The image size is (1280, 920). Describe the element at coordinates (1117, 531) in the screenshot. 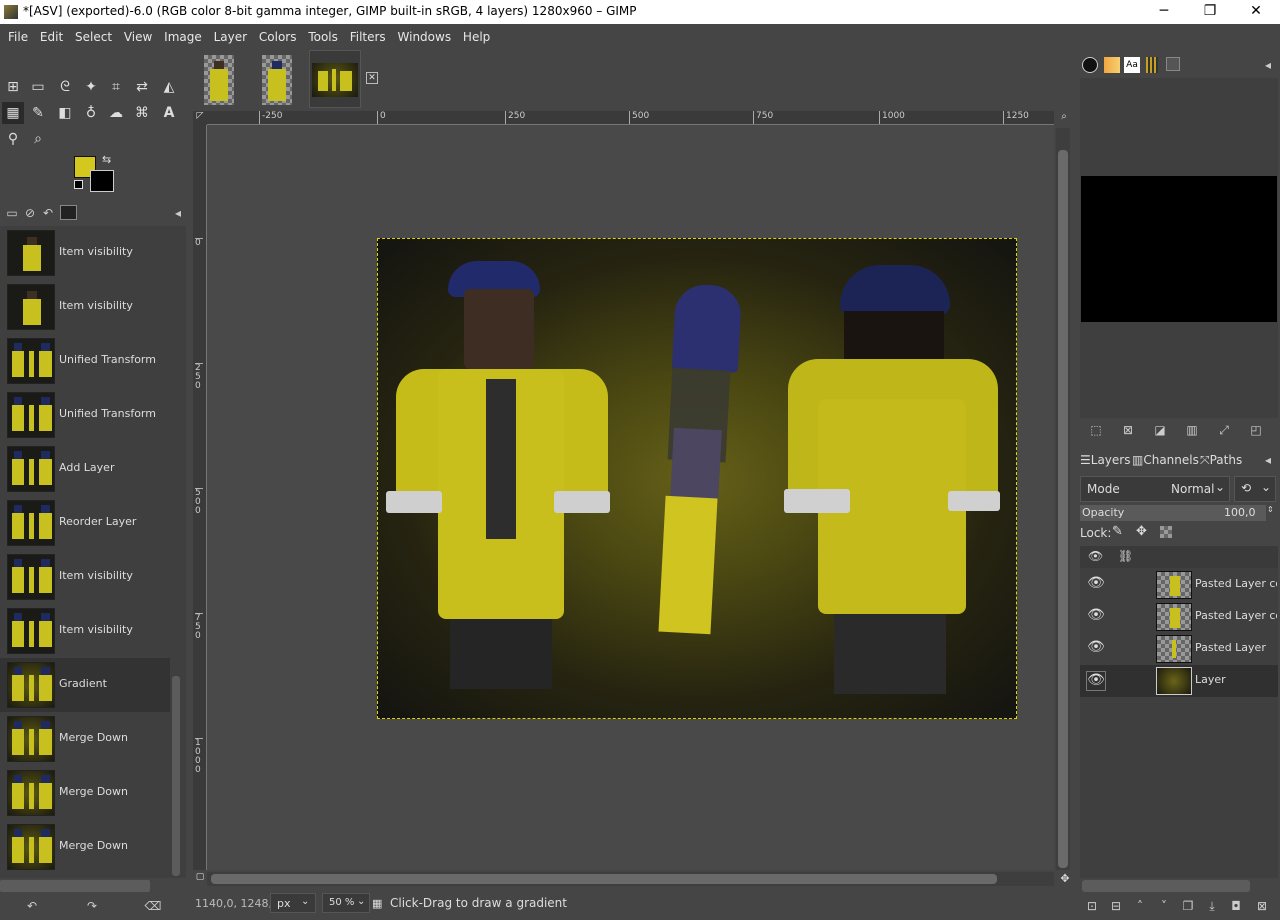

I see `lock-pixels-icon: ✎` at that location.